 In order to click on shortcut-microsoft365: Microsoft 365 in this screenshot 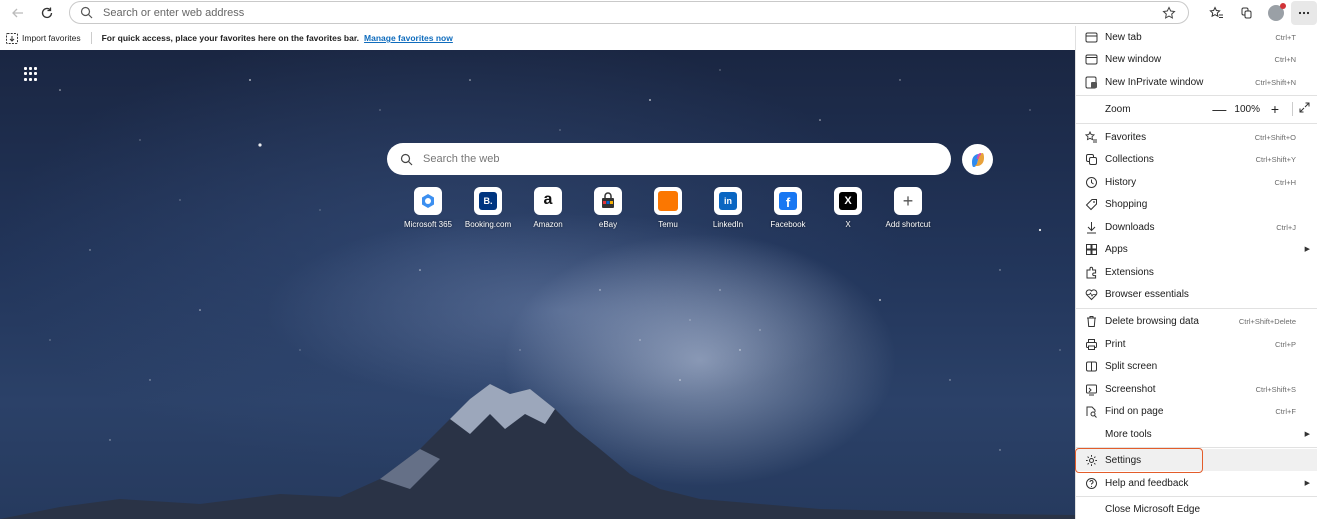, I will do `click(428, 208)`.